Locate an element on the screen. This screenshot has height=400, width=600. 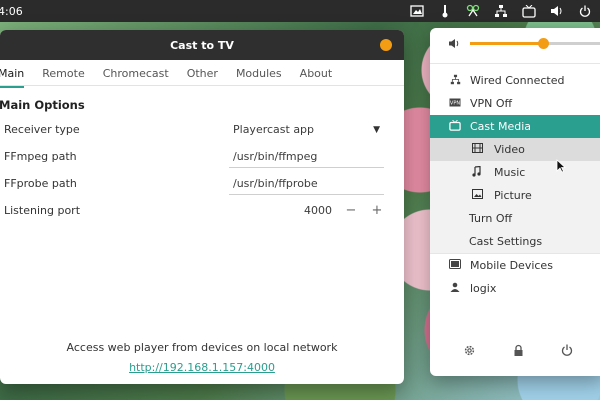
option-row-ffmpeg-path: FFmpeg path /usr/bin/ffmpeg is located at coordinates (202, 156).